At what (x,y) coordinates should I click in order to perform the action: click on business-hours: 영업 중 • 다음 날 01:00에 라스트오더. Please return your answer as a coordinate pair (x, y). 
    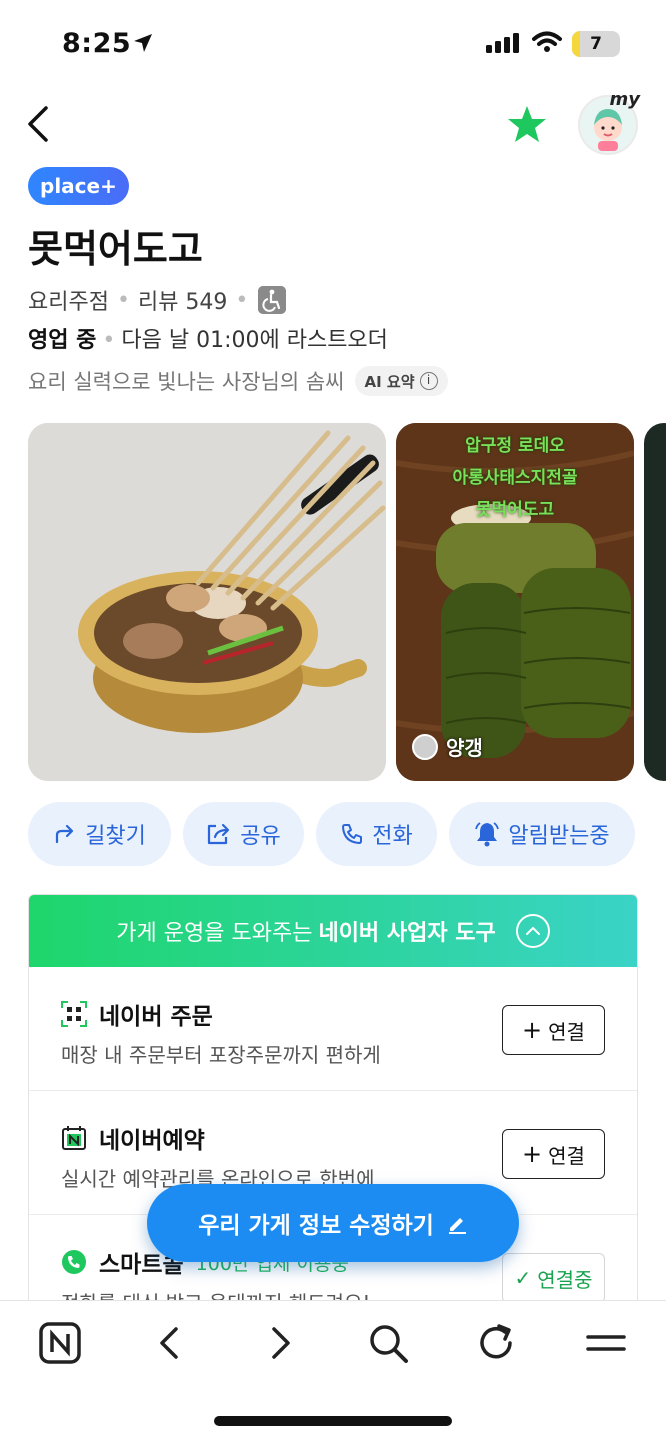
    Looking at the image, I should click on (208, 338).